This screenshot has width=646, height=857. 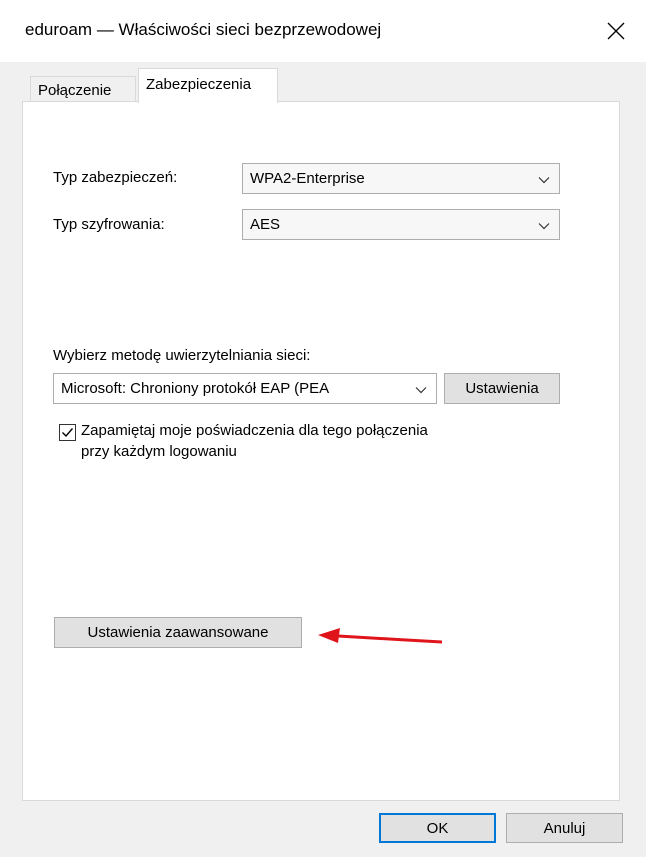 What do you see at coordinates (159, 451) in the screenshot?
I see `remember-credentials-label-line2: przy każdym logowaniu` at bounding box center [159, 451].